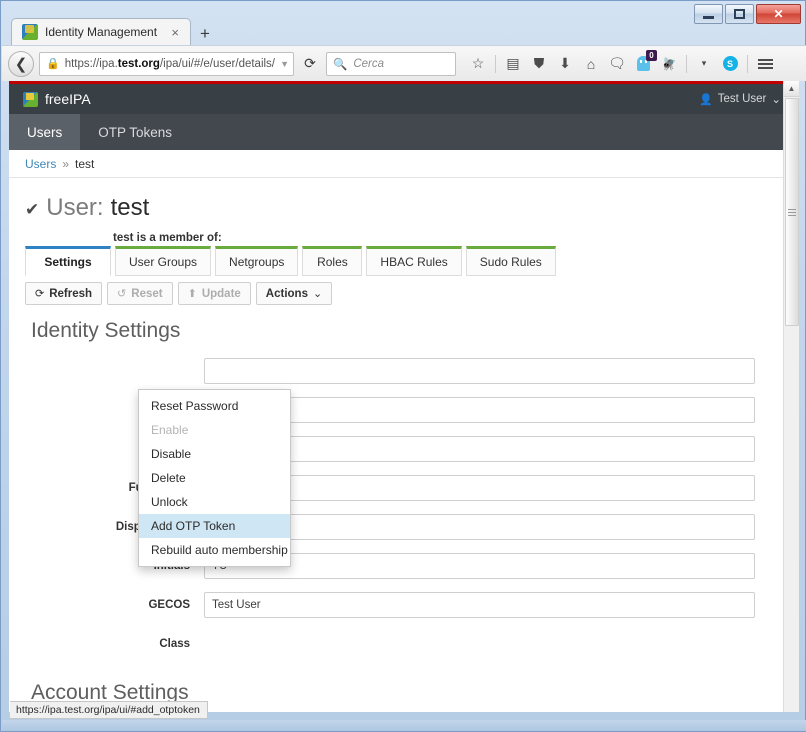  Describe the element at coordinates (135, 132) in the screenshot. I see `tab-otp-tokens: OTP Tokens` at that location.